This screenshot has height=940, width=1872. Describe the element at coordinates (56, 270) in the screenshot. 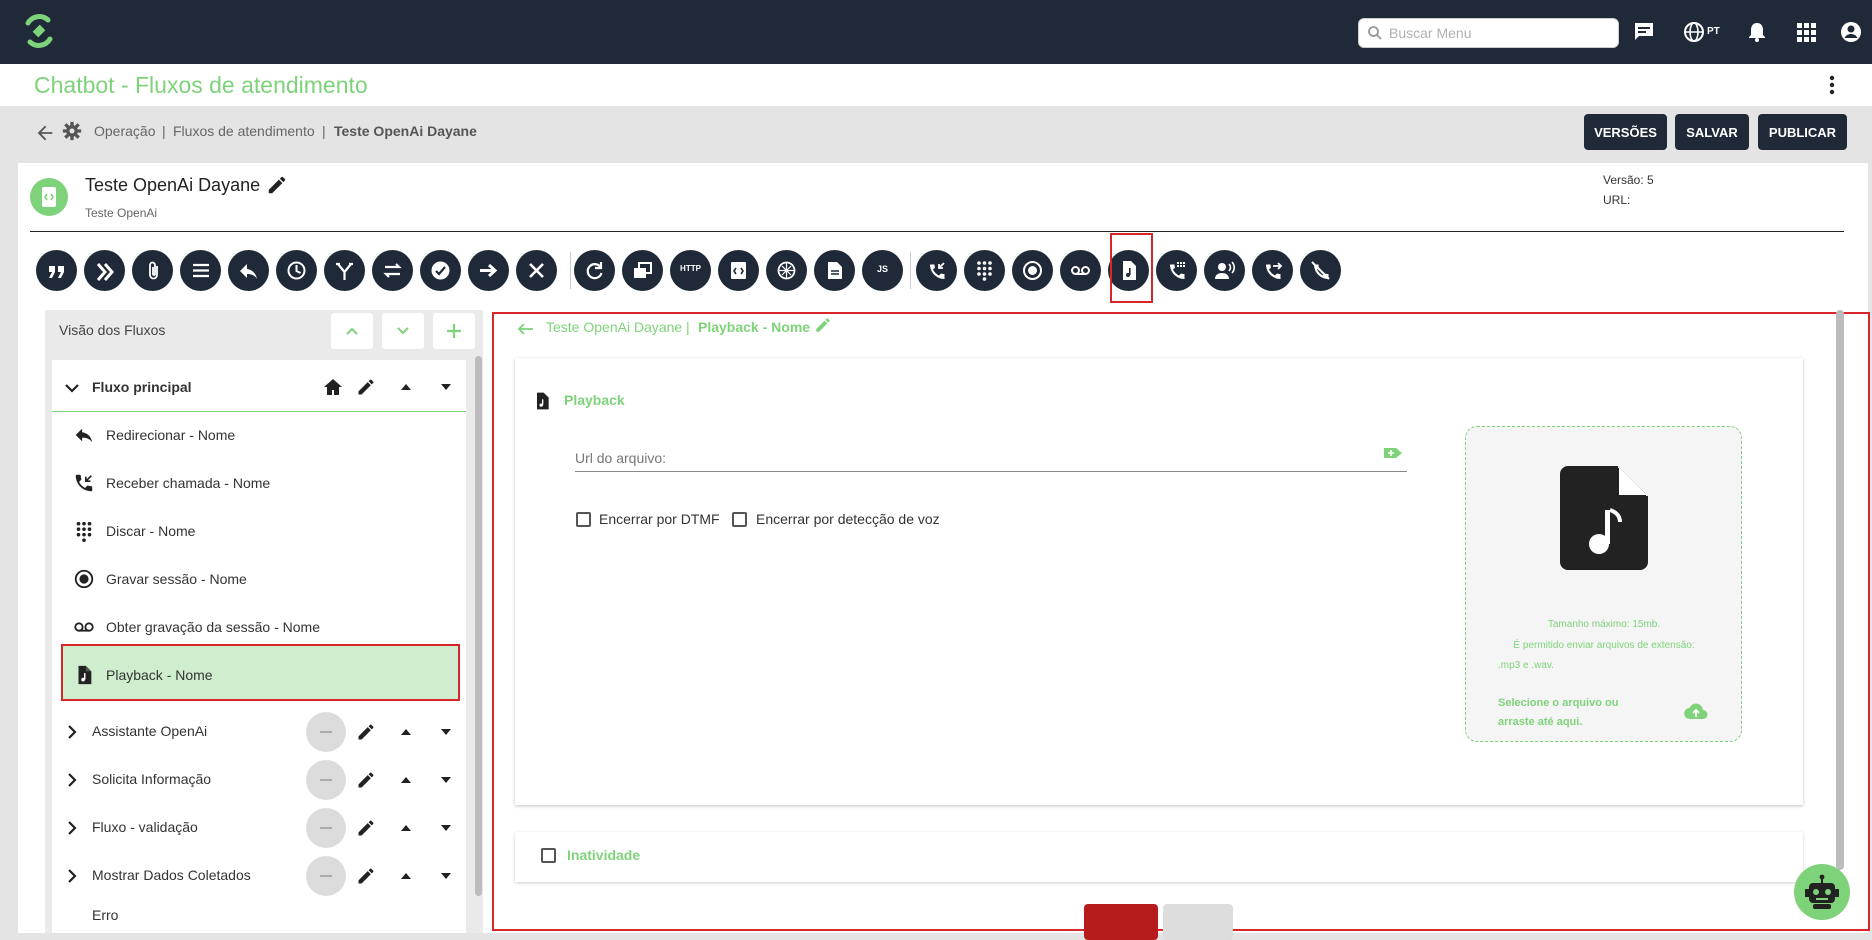

I see `tool-quote-button` at that location.